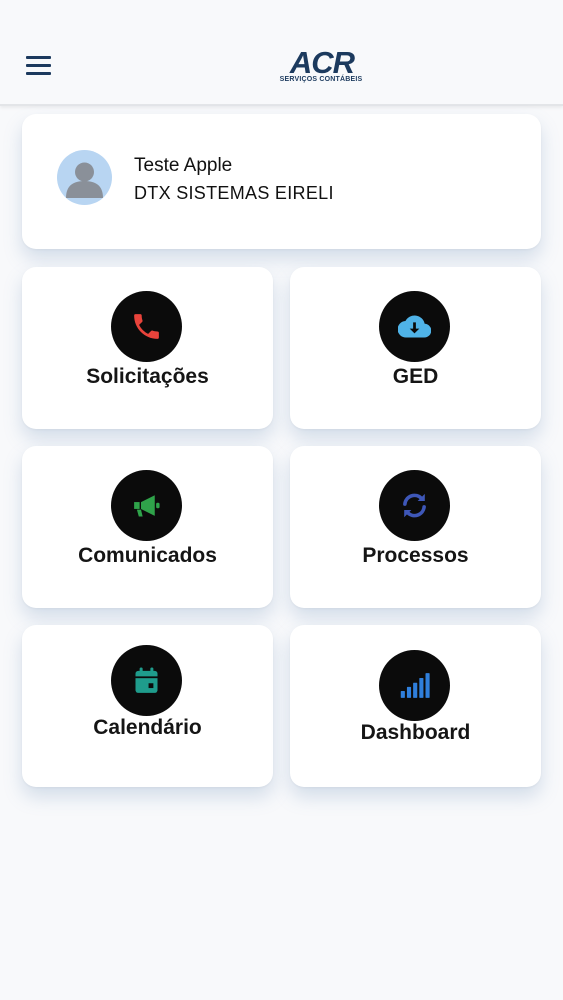 The image size is (563, 1000). I want to click on tile-comunicados: Comunicados, so click(147, 527).